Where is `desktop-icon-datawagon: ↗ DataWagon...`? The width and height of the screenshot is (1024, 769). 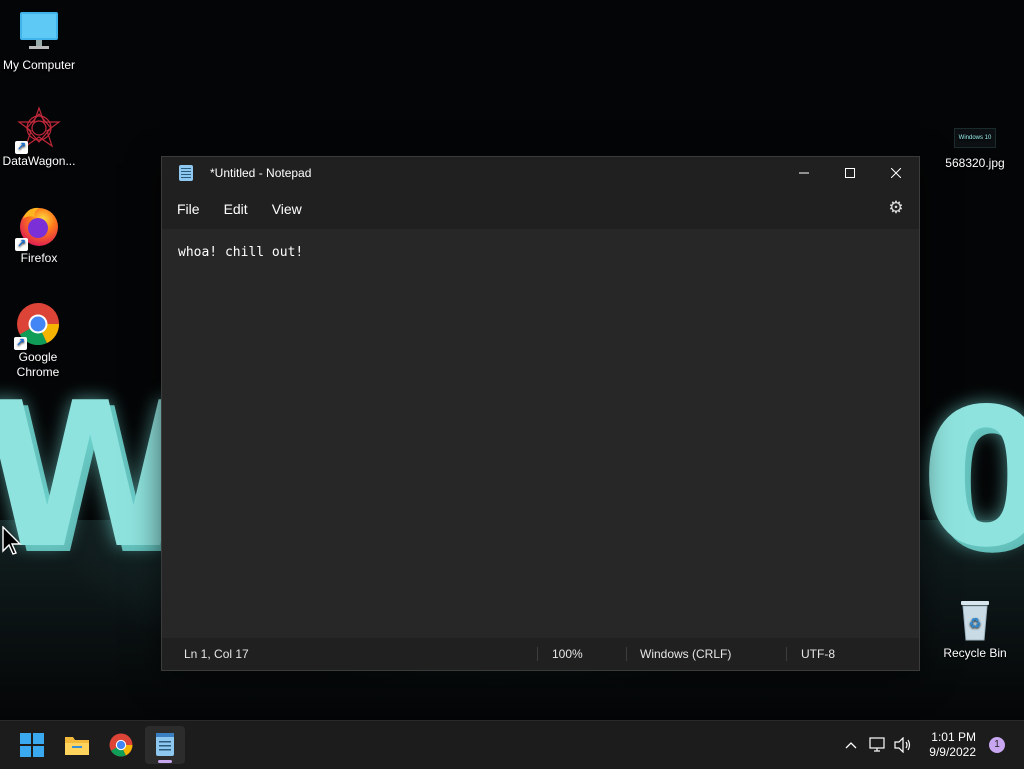 desktop-icon-datawagon: ↗ DataWagon... is located at coordinates (39, 137).